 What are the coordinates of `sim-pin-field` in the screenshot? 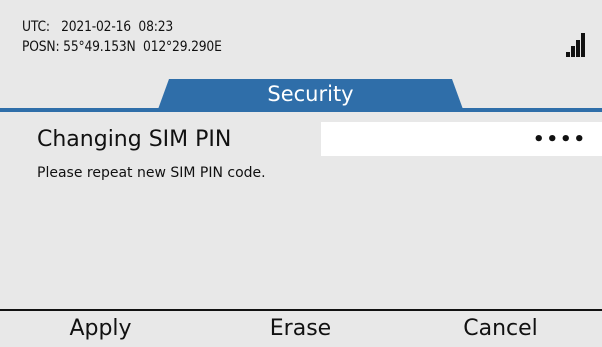 It's located at (461, 139).